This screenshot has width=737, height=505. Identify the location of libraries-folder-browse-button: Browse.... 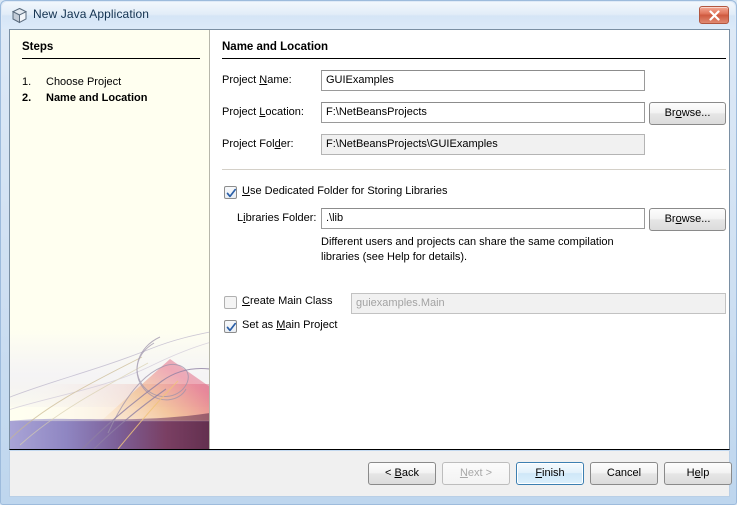
(687, 219).